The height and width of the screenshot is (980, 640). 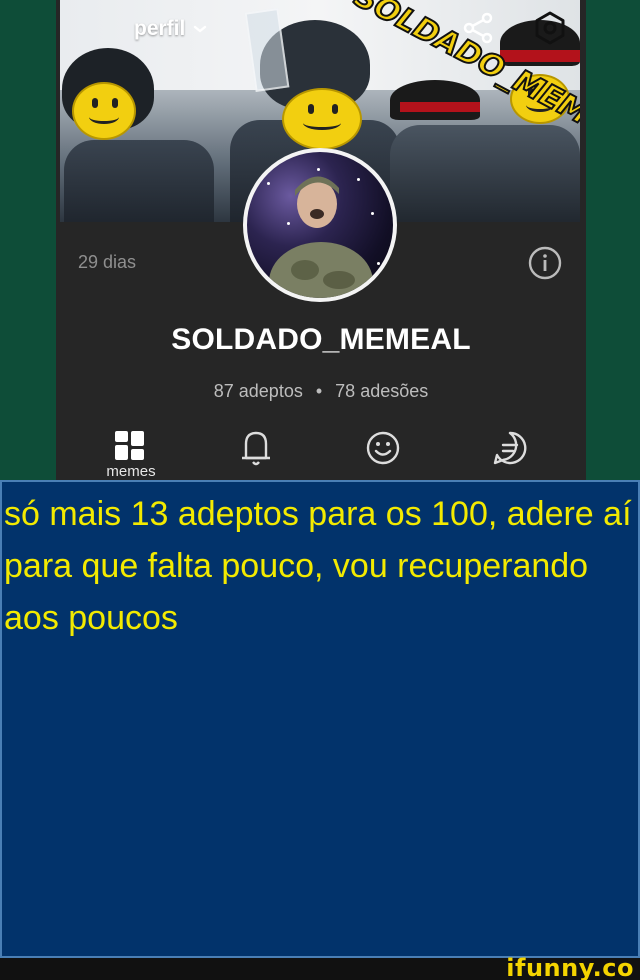 I want to click on smiley-icon, so click(x=383, y=448).